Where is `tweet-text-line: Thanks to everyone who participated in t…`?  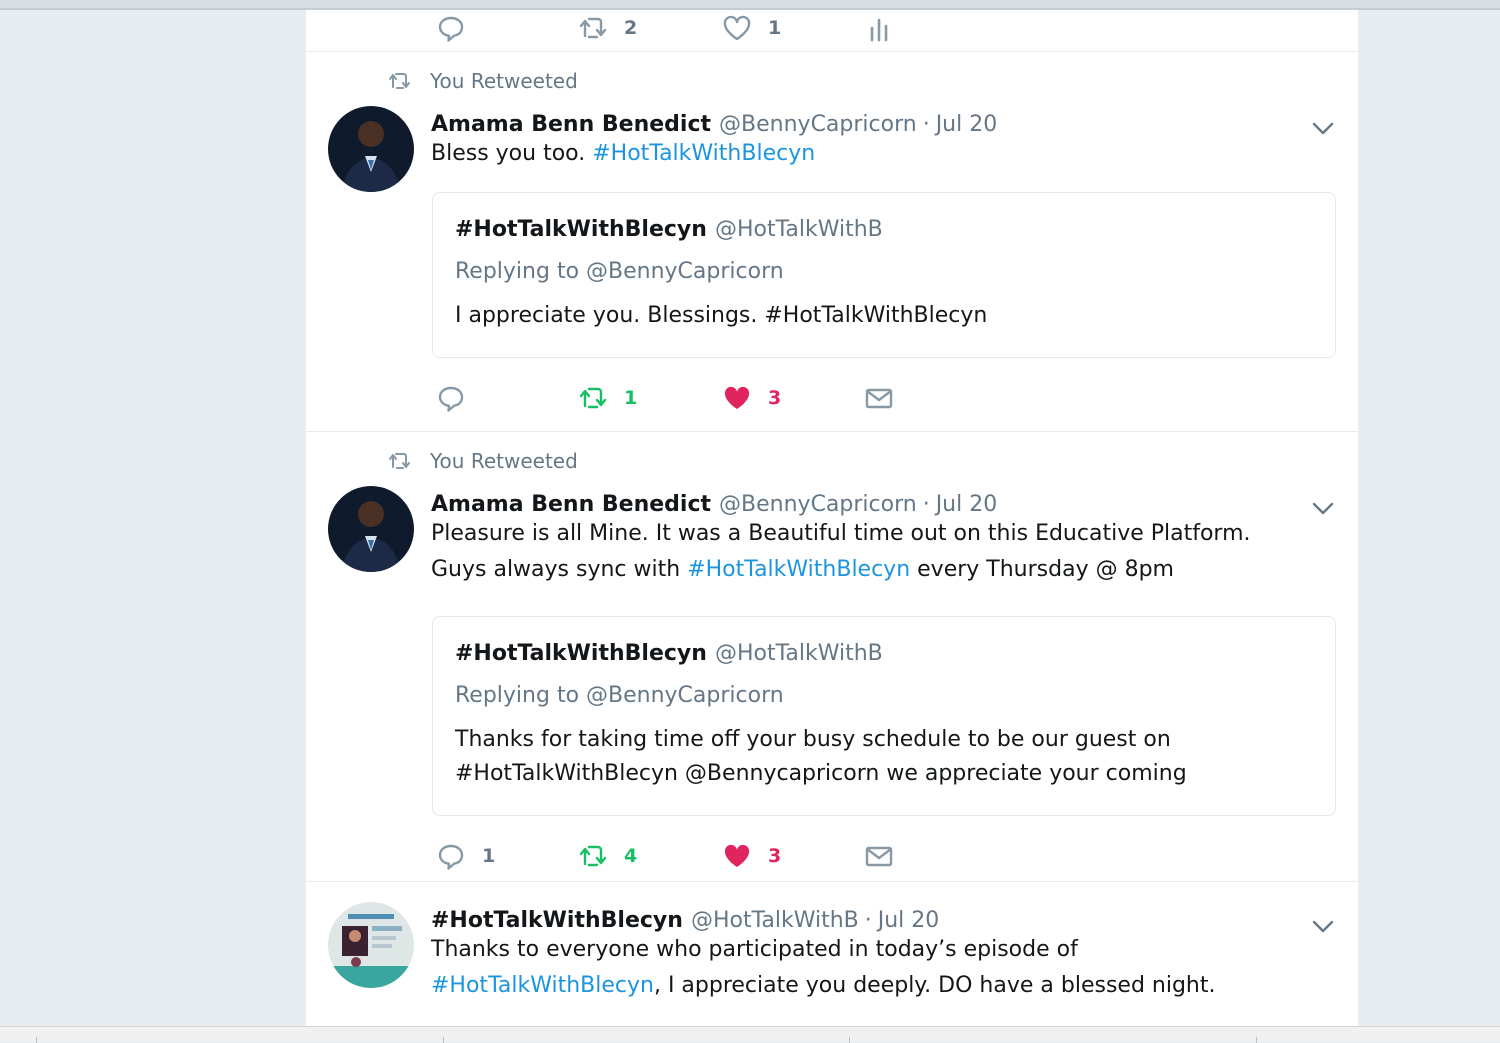 tweet-text-line: Thanks to everyone who participated in t… is located at coordinates (754, 949).